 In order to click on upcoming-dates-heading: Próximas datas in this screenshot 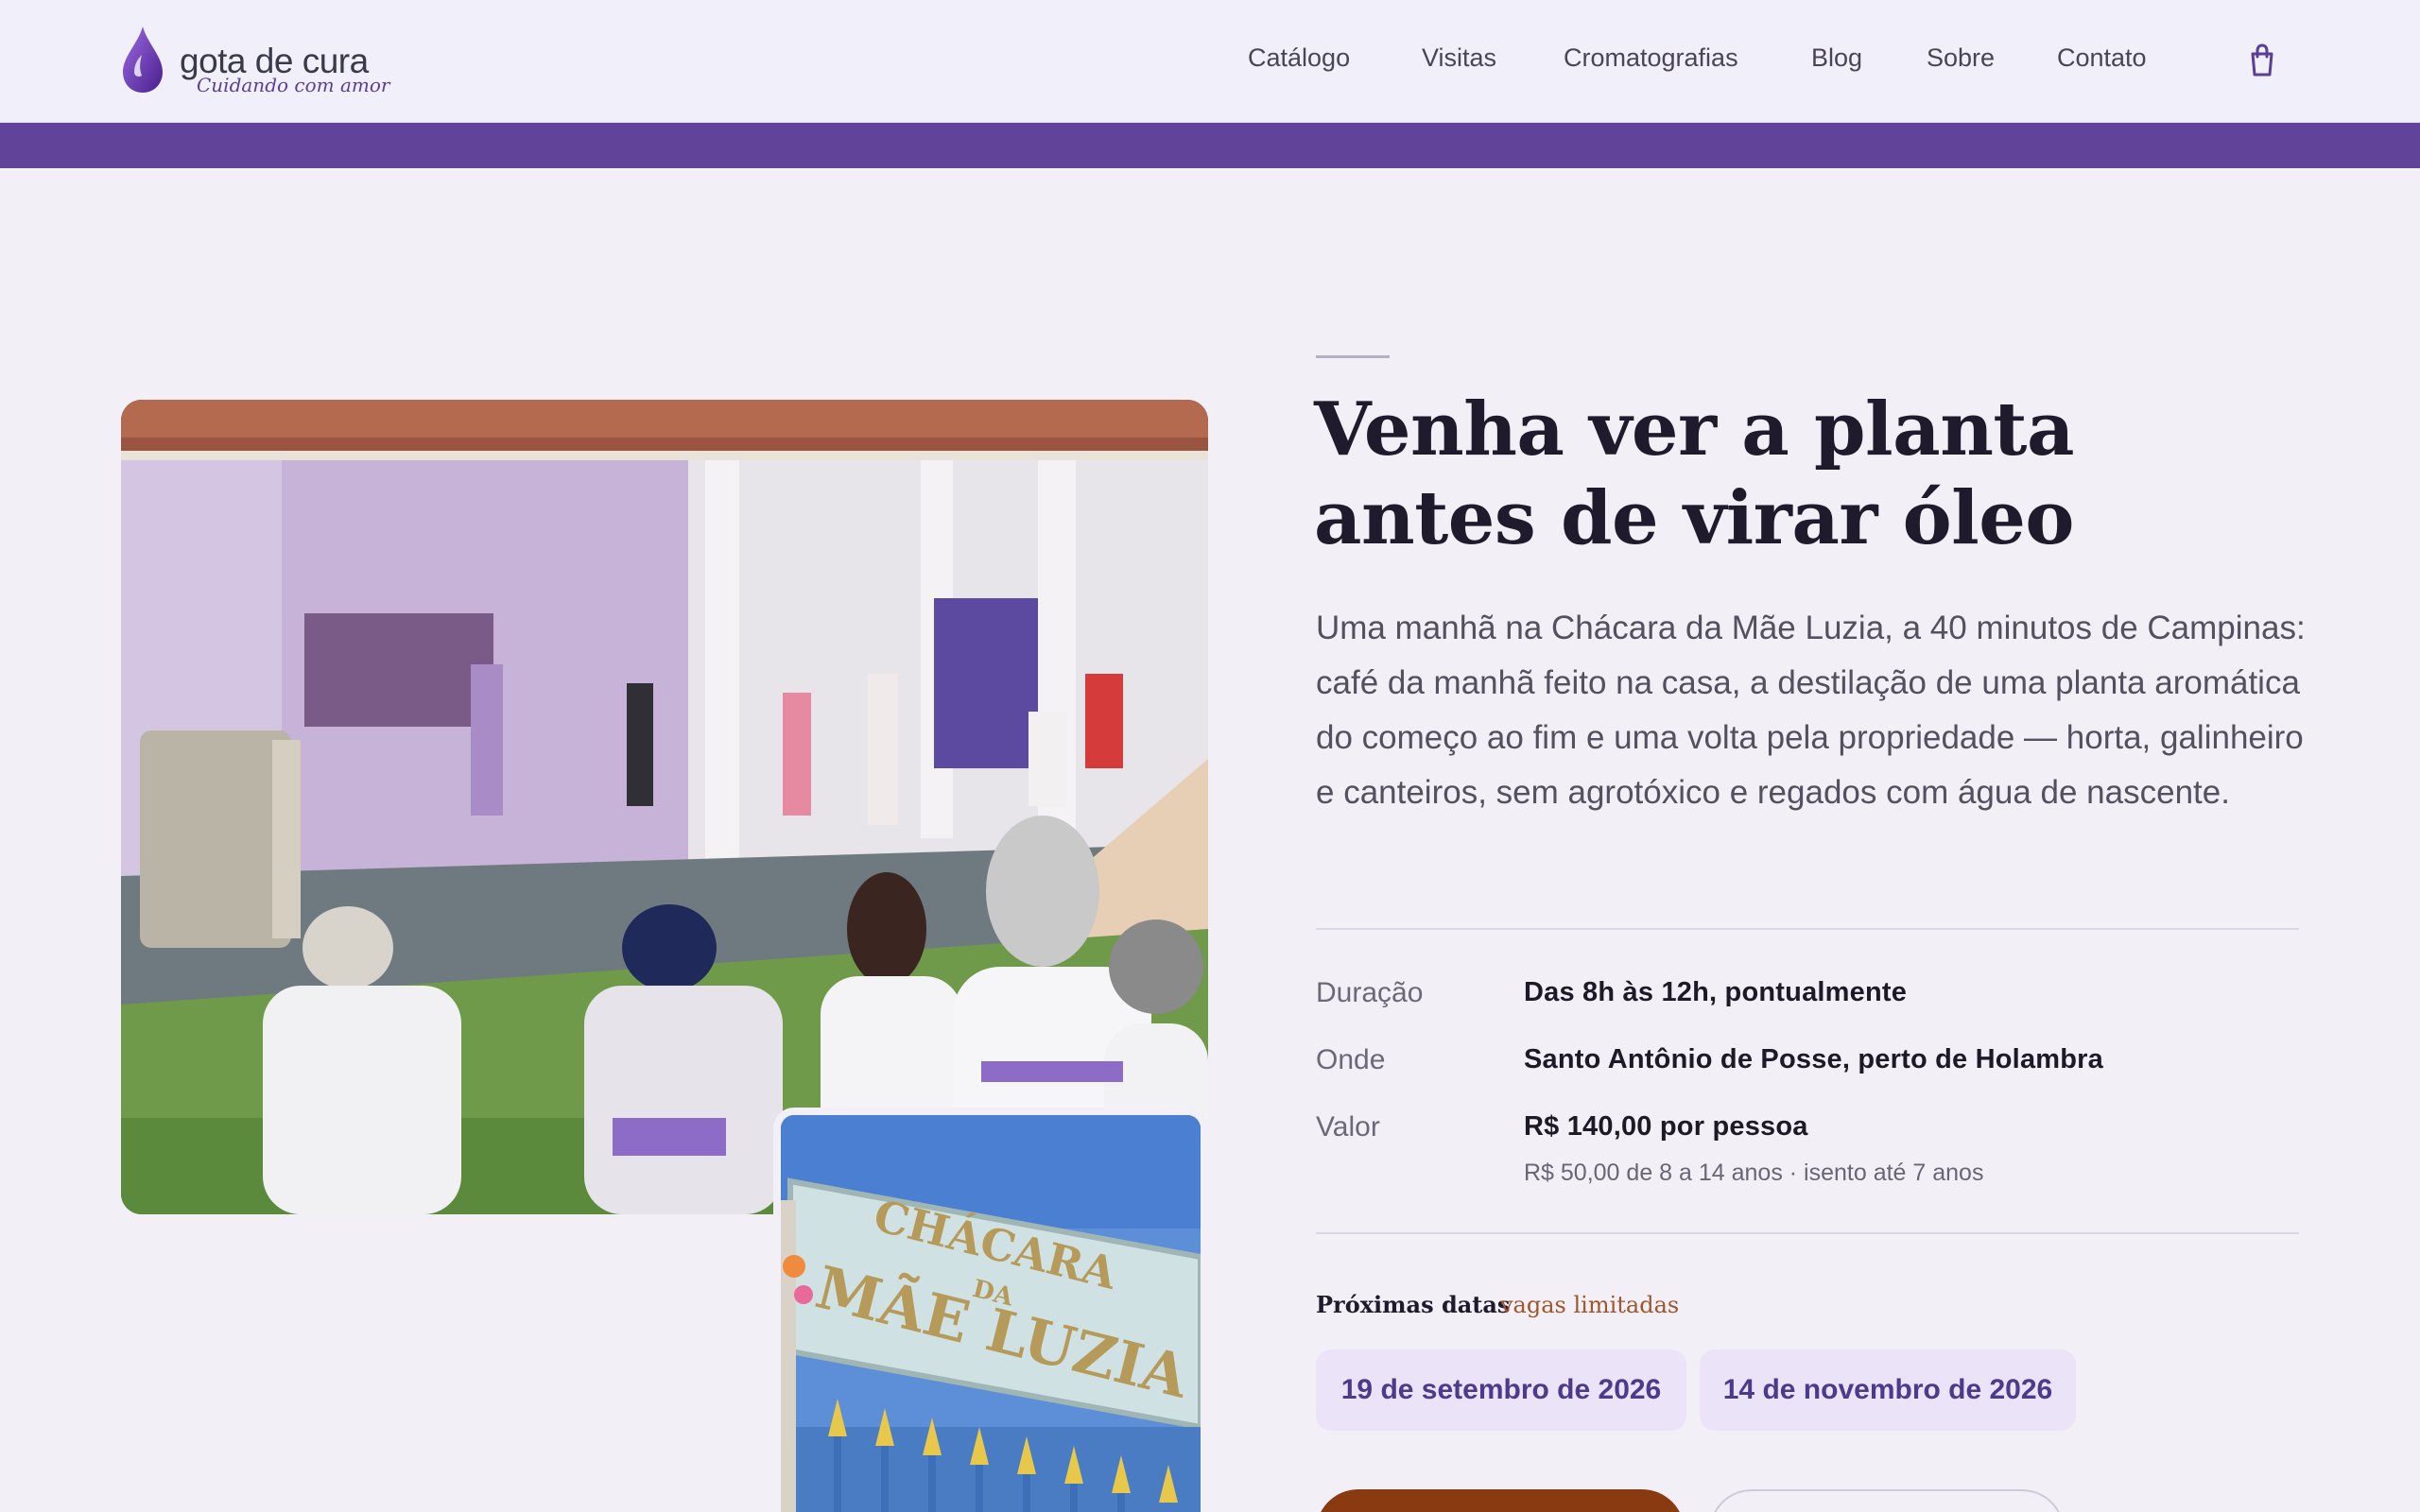, I will do `click(1413, 1304)`.